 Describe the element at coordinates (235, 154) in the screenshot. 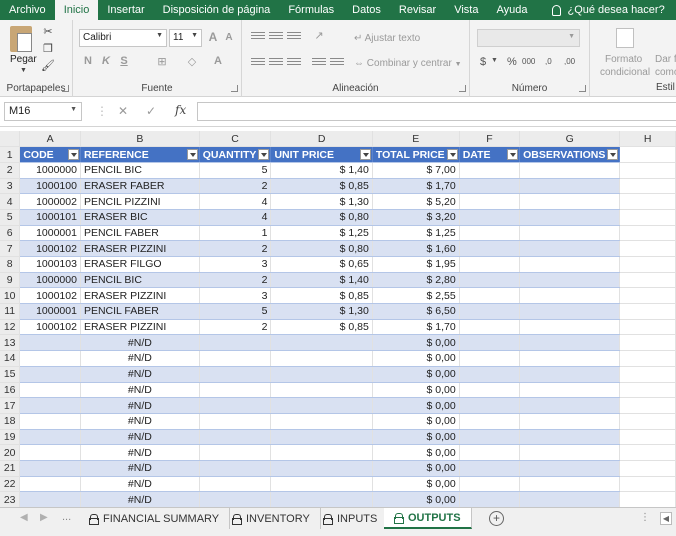

I see `table-header-cell: QUANTITY` at that location.